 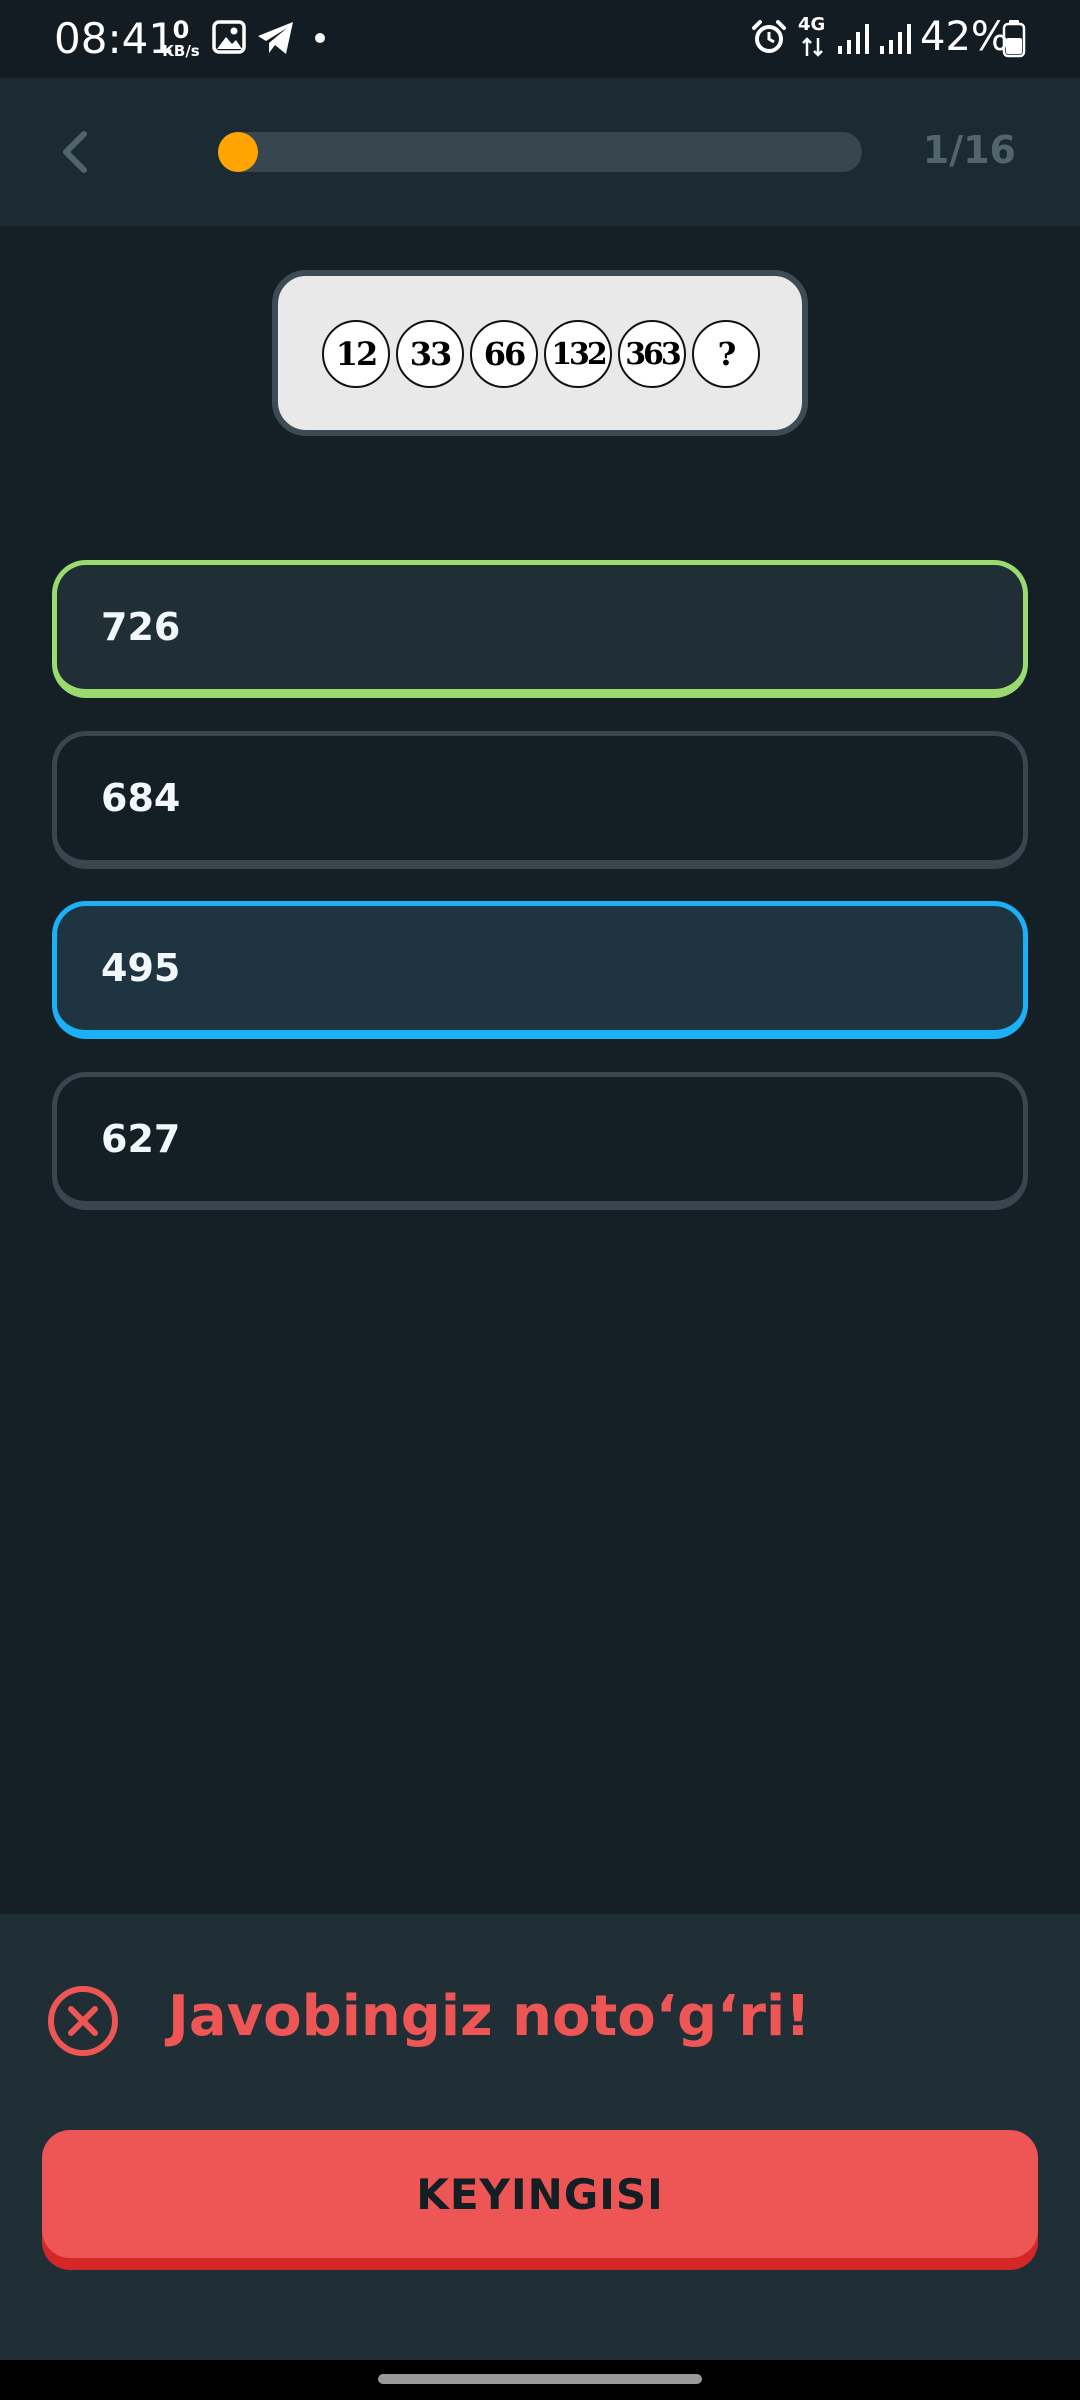 I want to click on answer-option-label: 495, so click(x=141, y=968).